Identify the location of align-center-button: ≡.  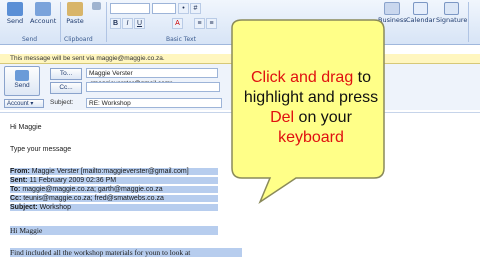
(211, 23).